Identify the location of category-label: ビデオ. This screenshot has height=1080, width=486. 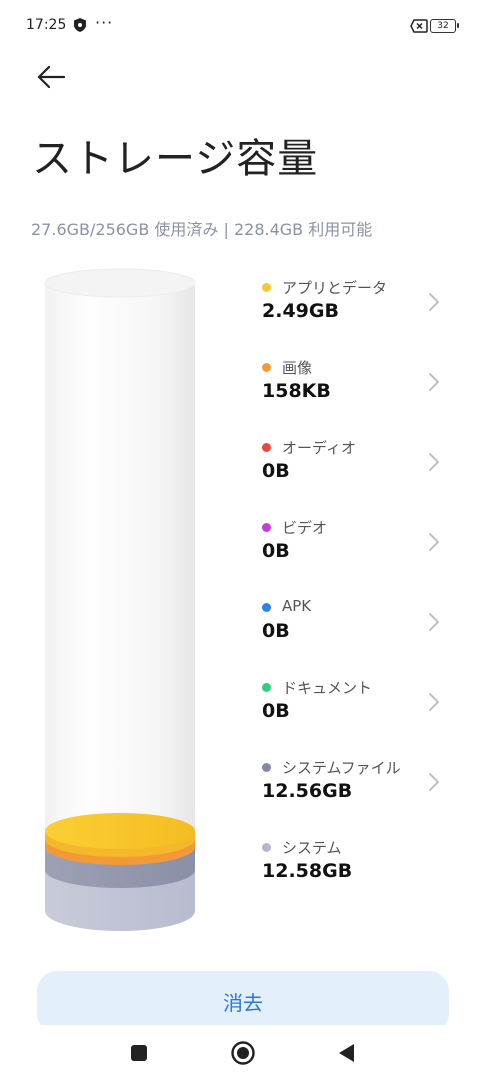
(305, 528).